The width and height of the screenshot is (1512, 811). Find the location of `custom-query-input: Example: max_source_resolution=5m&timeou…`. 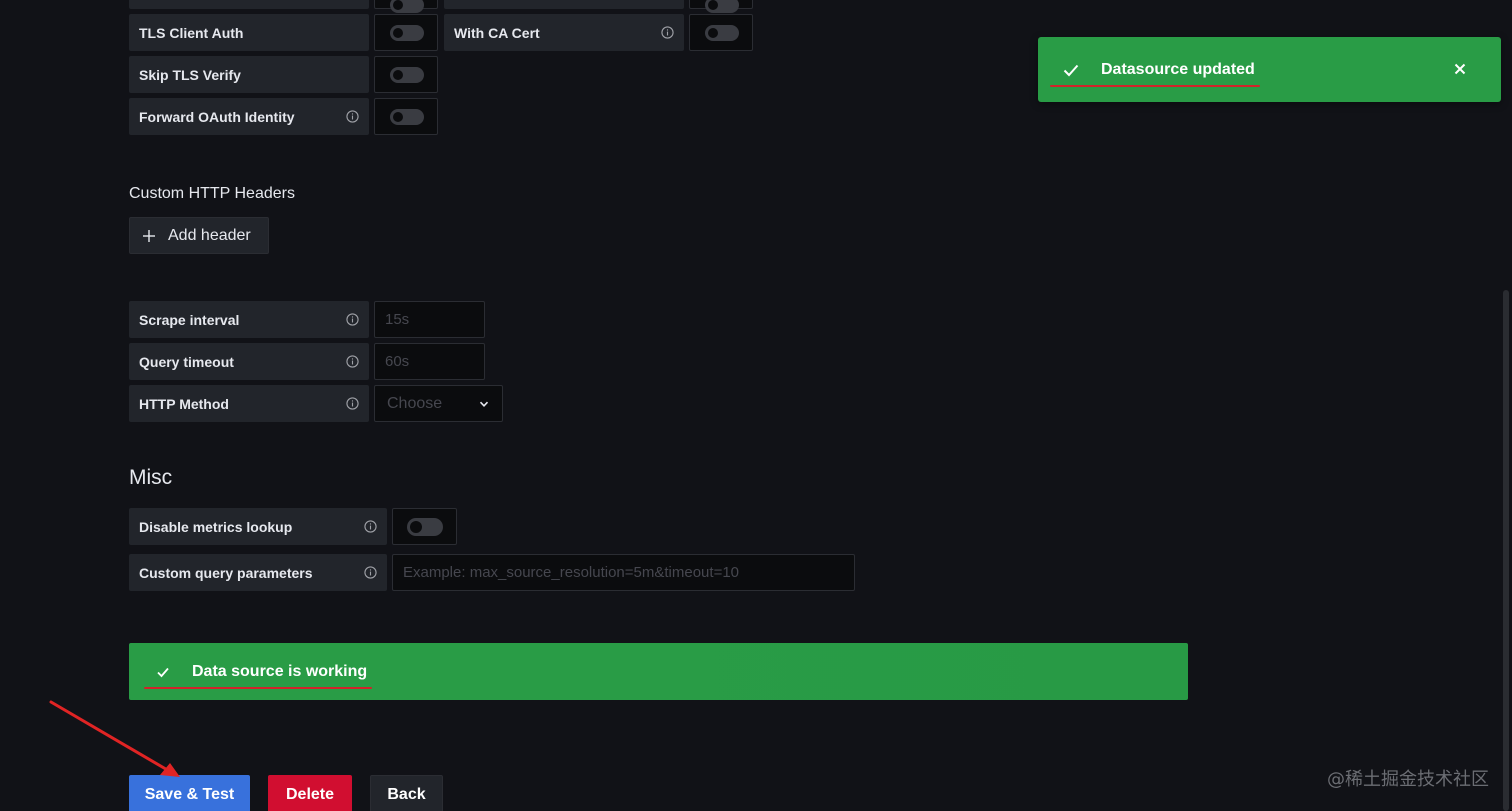

custom-query-input: Example: max_source_resolution=5m&timeou… is located at coordinates (623, 572).